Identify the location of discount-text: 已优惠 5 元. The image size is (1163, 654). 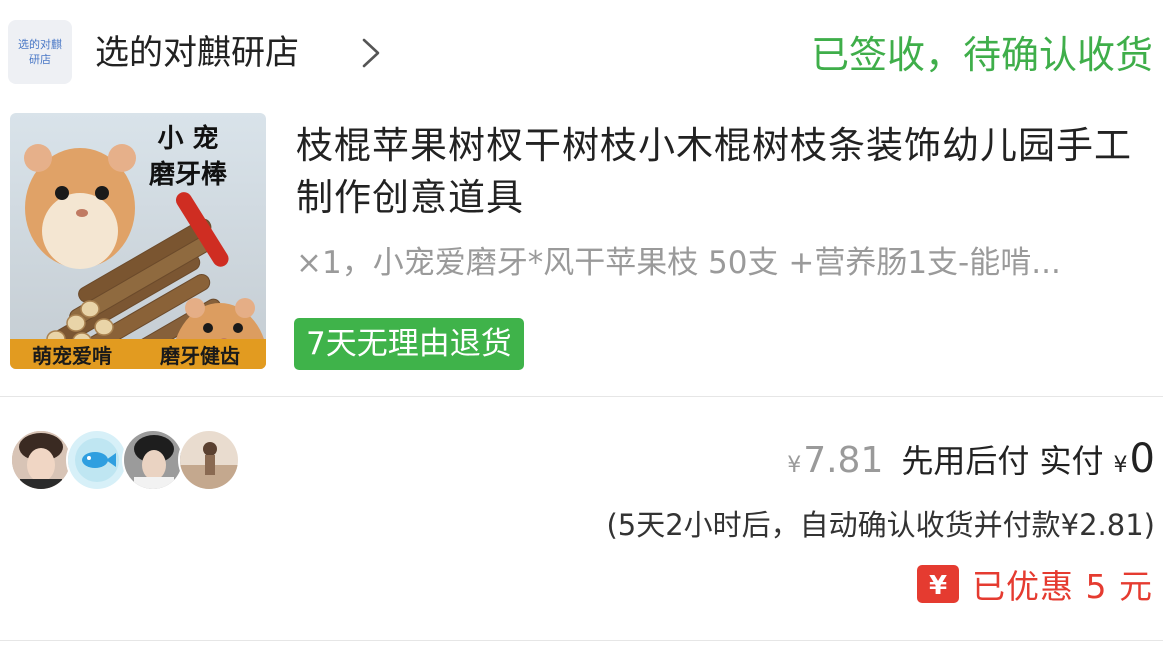
(1062, 586).